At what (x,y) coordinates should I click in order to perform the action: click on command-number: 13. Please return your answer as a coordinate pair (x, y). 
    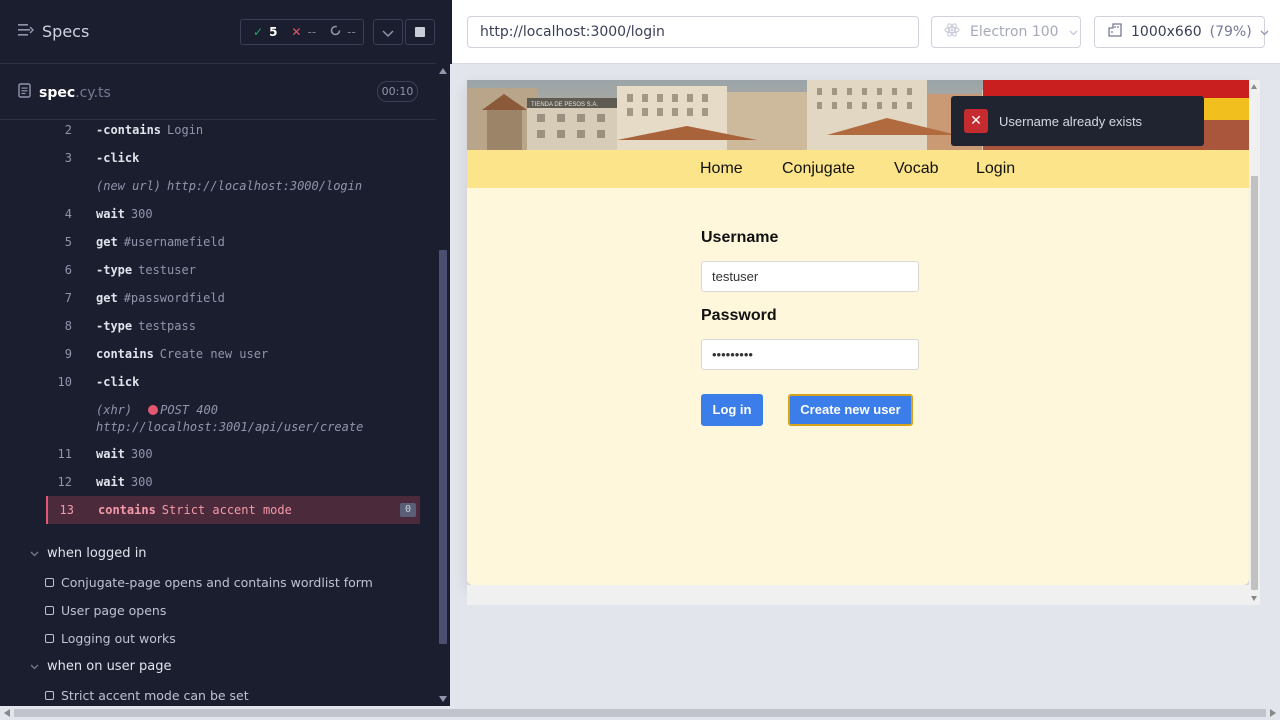
    Looking at the image, I should click on (66, 510).